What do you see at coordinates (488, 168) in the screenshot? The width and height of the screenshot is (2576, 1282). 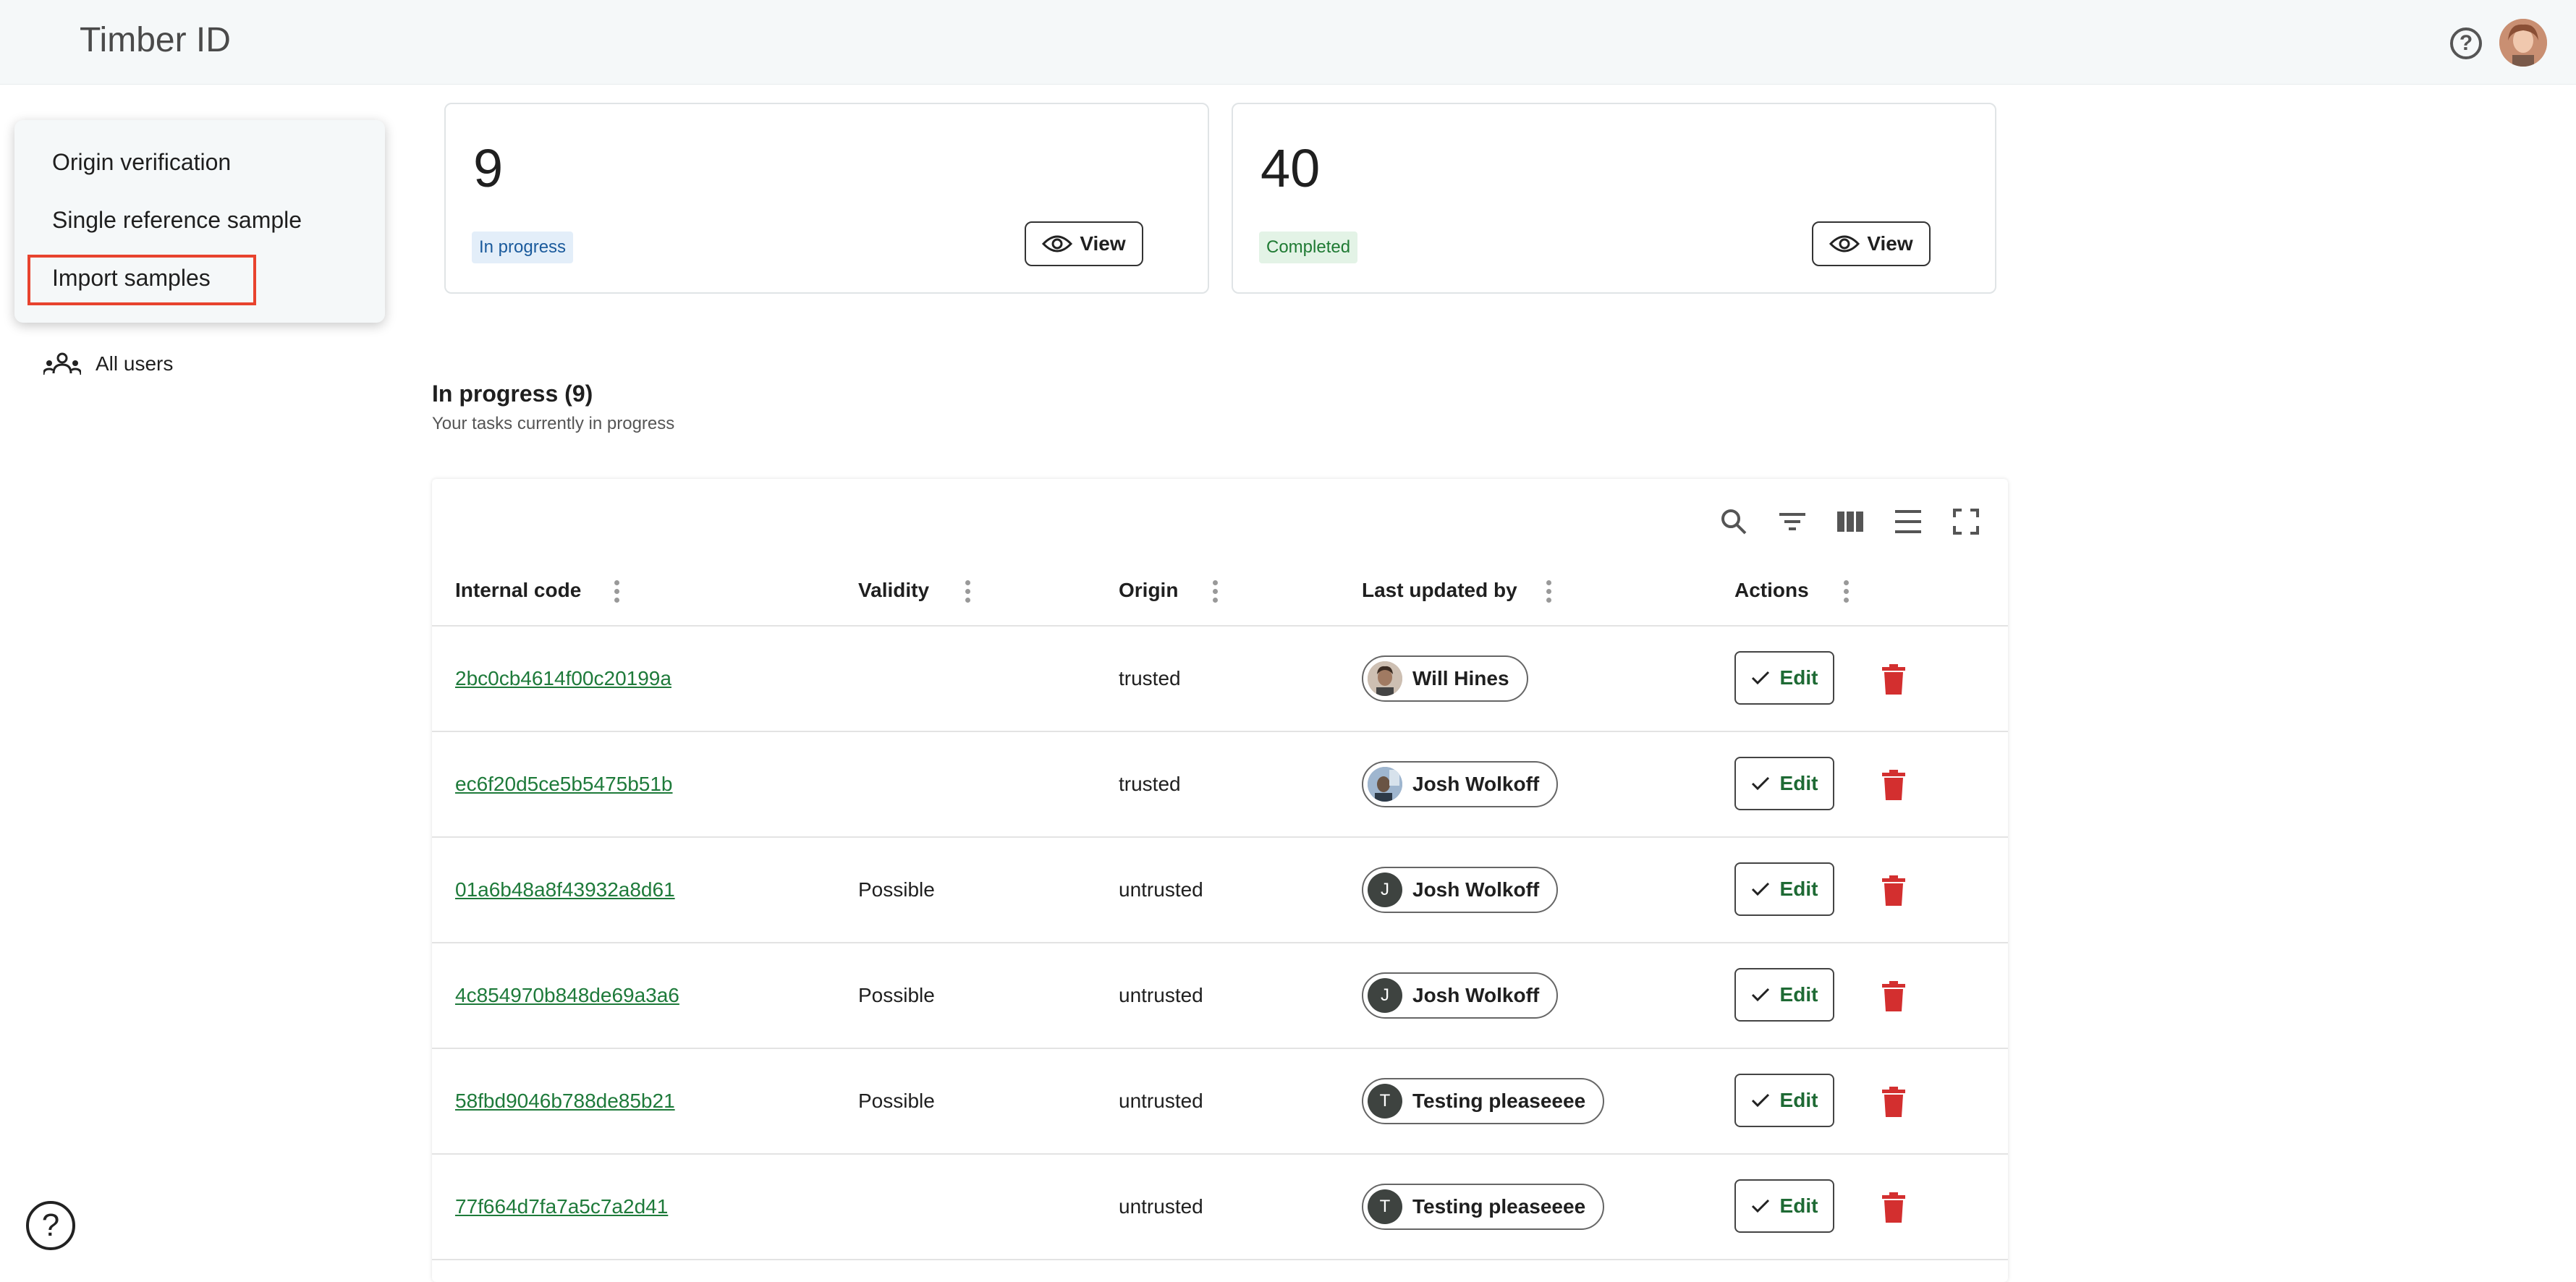 I see `card-count: 9` at bounding box center [488, 168].